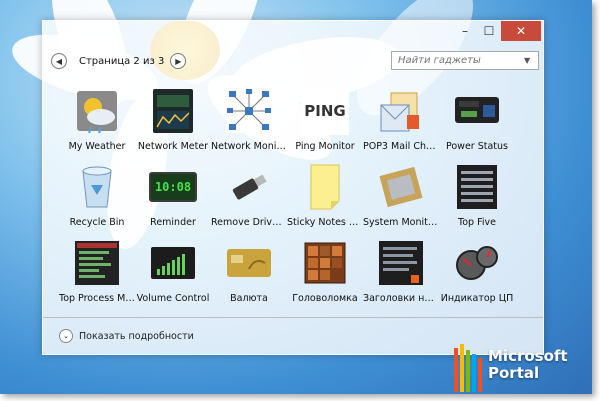  Describe the element at coordinates (173, 146) in the screenshot. I see `gadget-label: Network Meter` at that location.